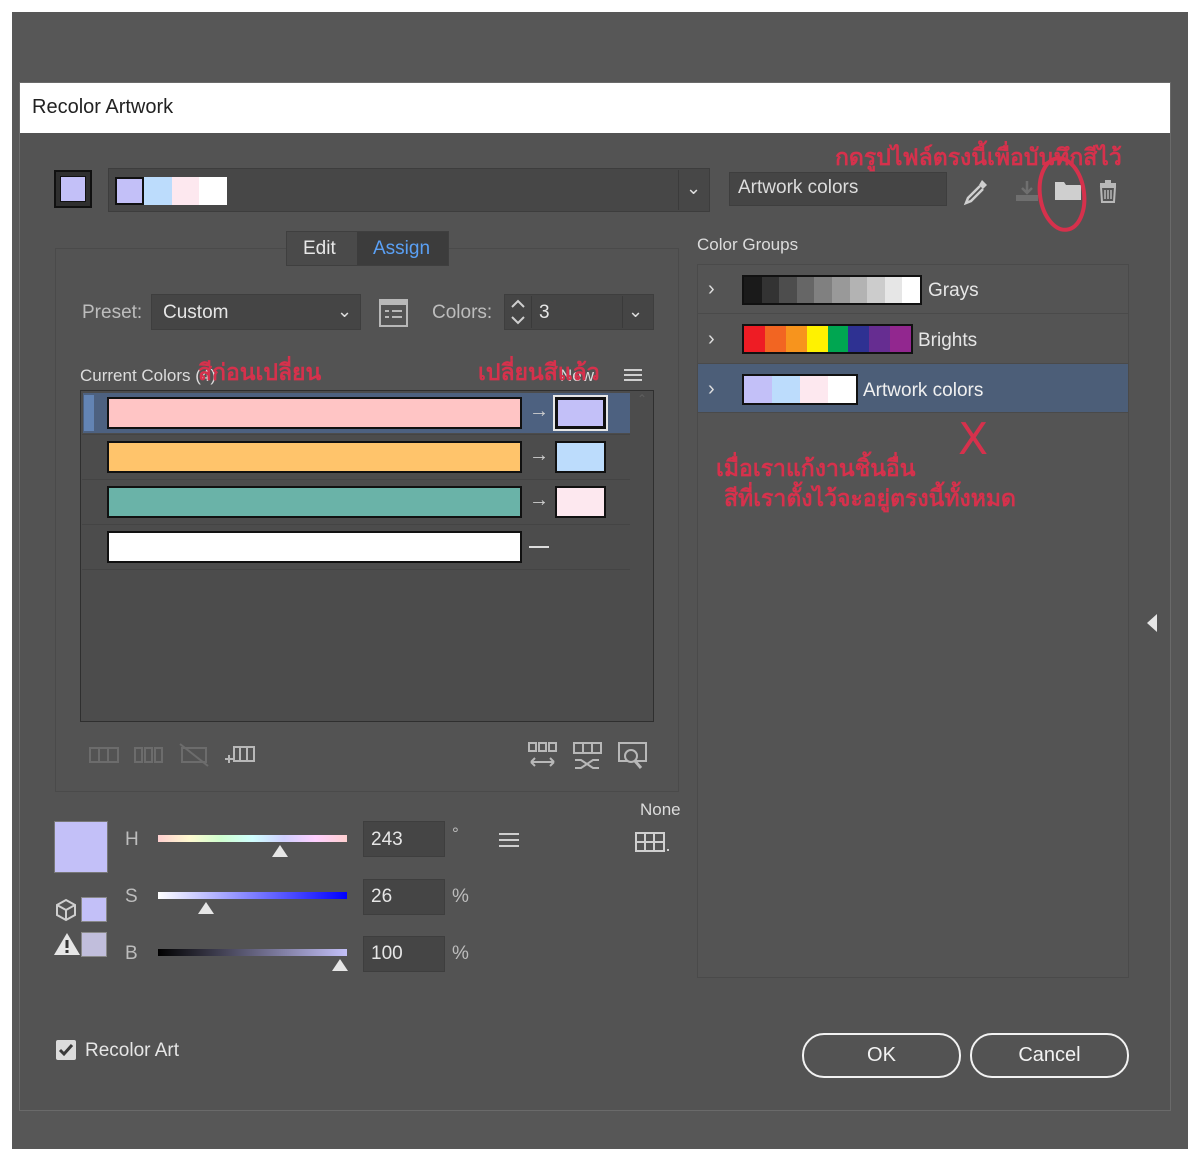 This screenshot has height=1162, width=1200. Describe the element at coordinates (149, 755) in the screenshot. I see `separate-colors-icon` at that location.